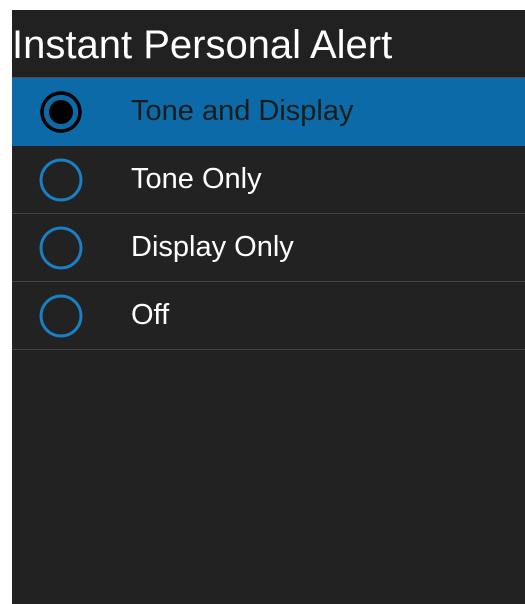 The image size is (525, 604). I want to click on option-off: Off, so click(268, 316).